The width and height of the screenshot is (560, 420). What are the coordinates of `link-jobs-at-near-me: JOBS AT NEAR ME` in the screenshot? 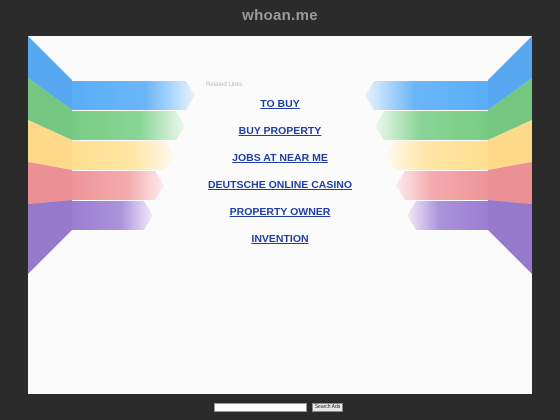 It's located at (280, 158).